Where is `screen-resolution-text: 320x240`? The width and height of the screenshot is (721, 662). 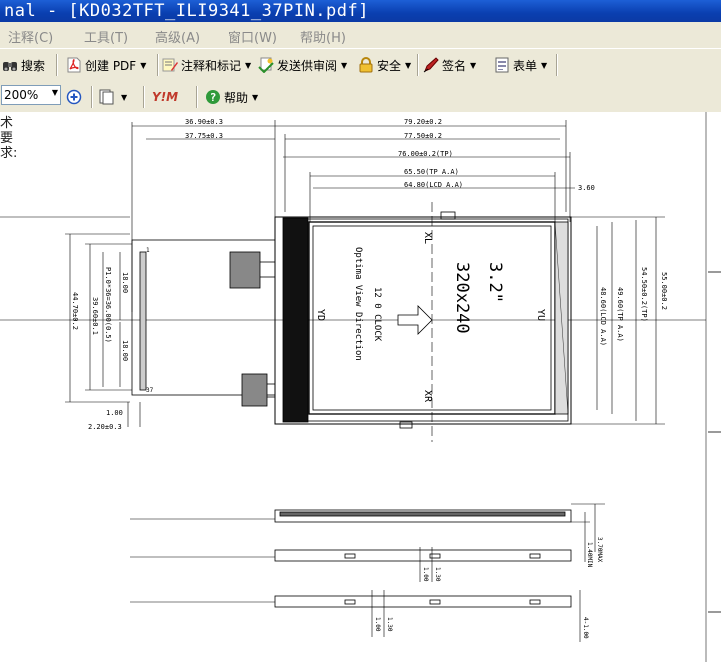 screen-resolution-text: 320x240 is located at coordinates (462, 298).